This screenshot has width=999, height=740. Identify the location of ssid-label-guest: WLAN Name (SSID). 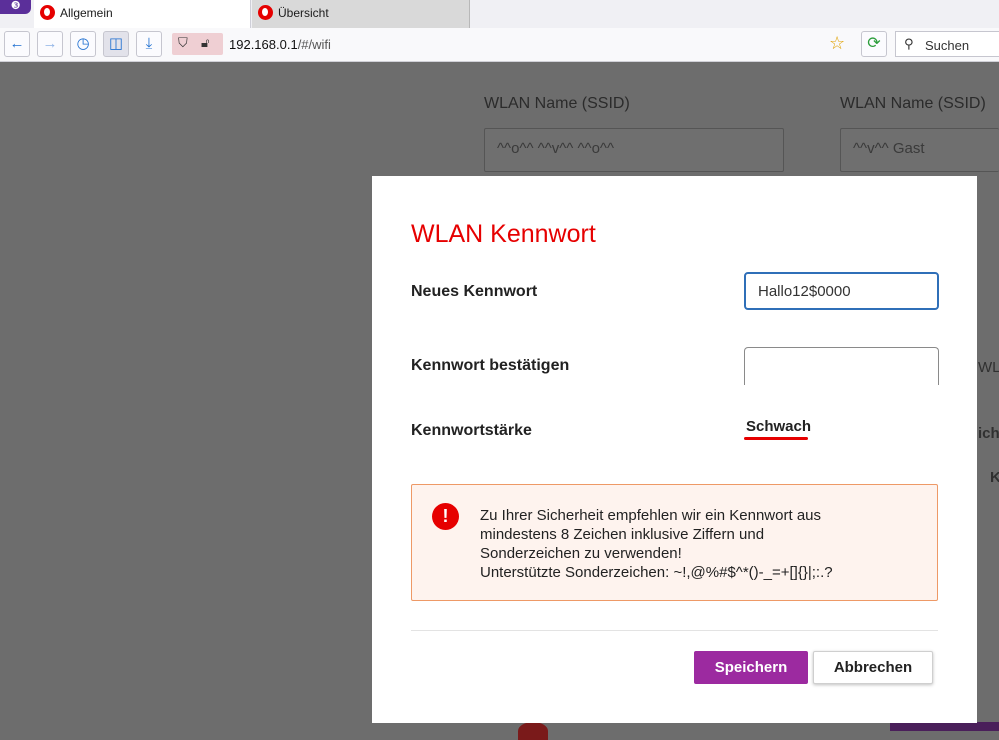
(913, 103).